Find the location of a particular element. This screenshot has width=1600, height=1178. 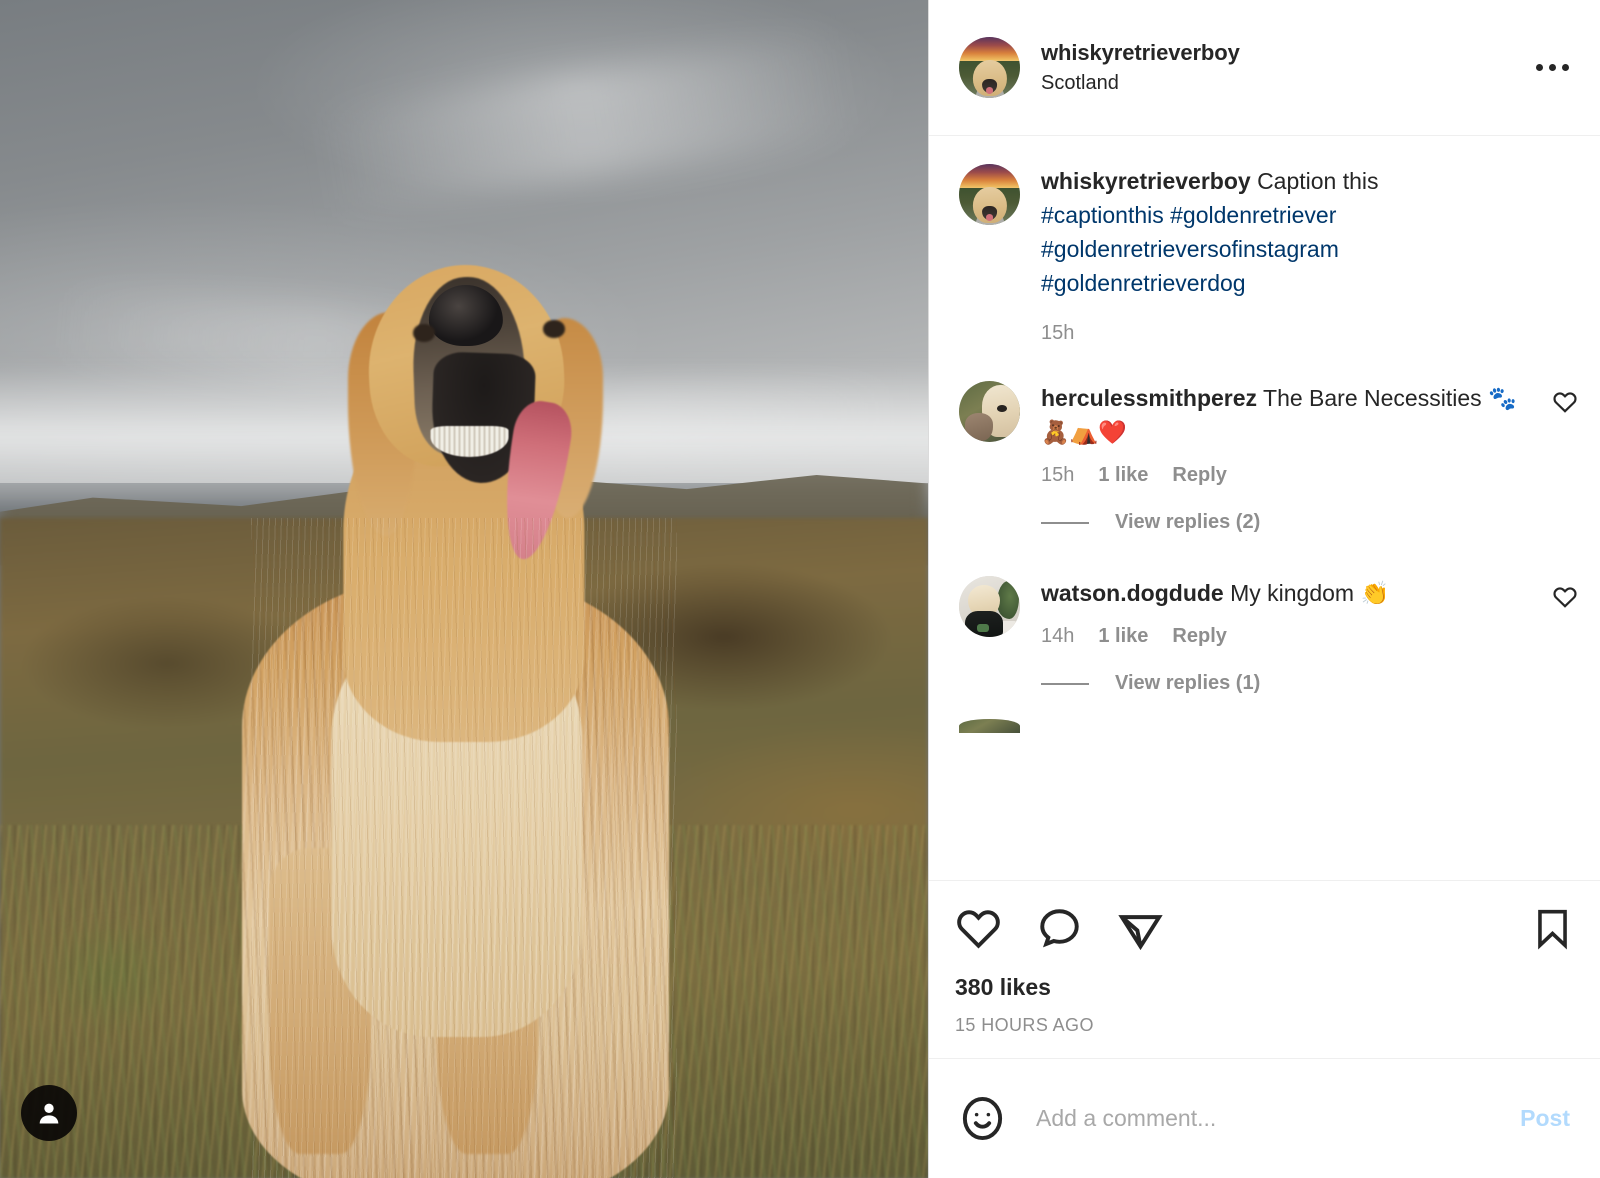

view-replies-label: View replies (1) is located at coordinates (1188, 683).